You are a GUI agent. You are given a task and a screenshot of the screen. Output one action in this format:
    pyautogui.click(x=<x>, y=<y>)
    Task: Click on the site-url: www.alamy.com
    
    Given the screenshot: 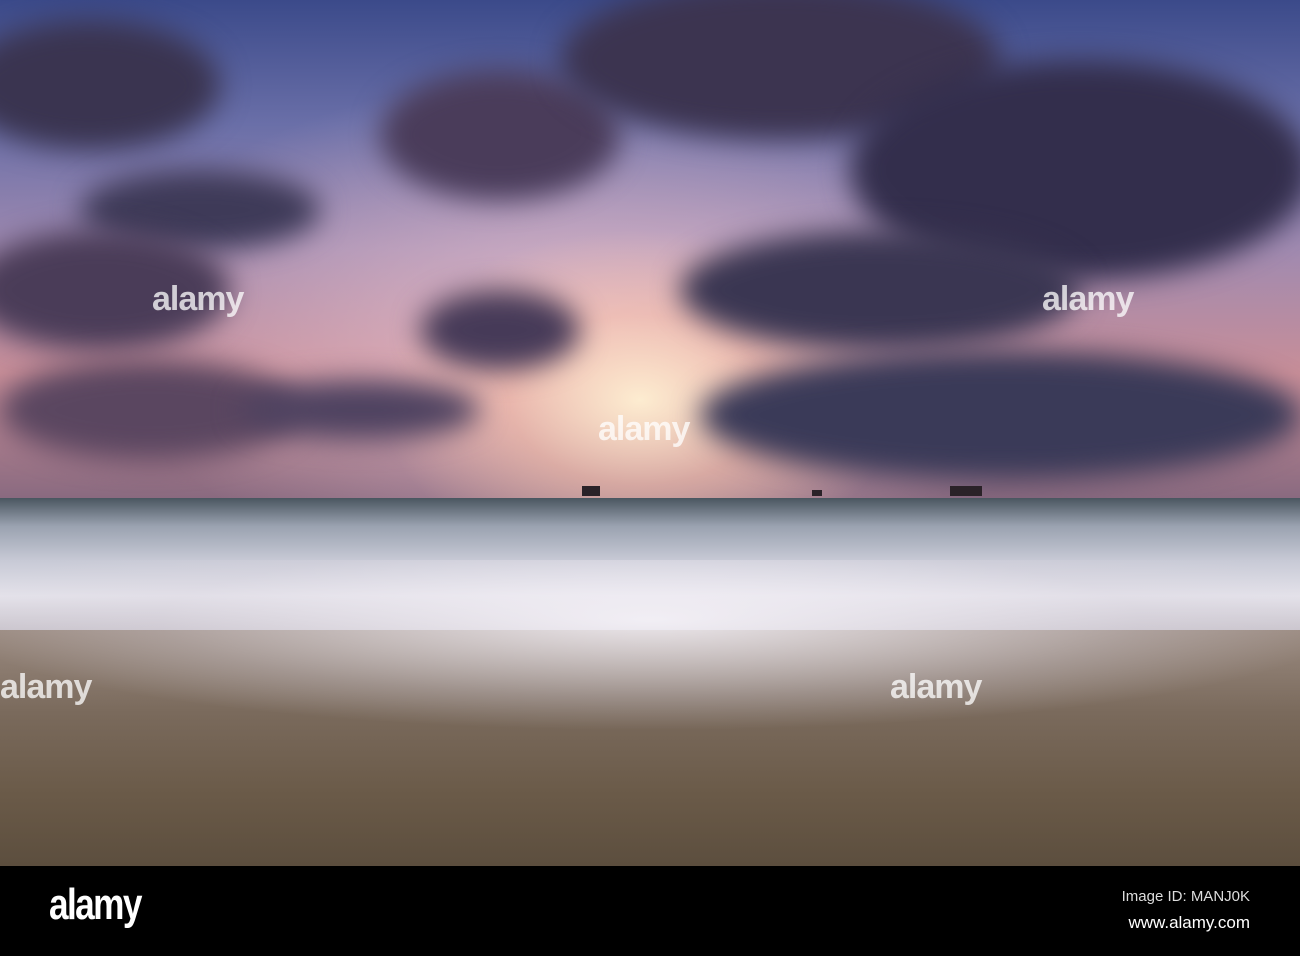 What is the action you would take?
    pyautogui.click(x=1189, y=923)
    